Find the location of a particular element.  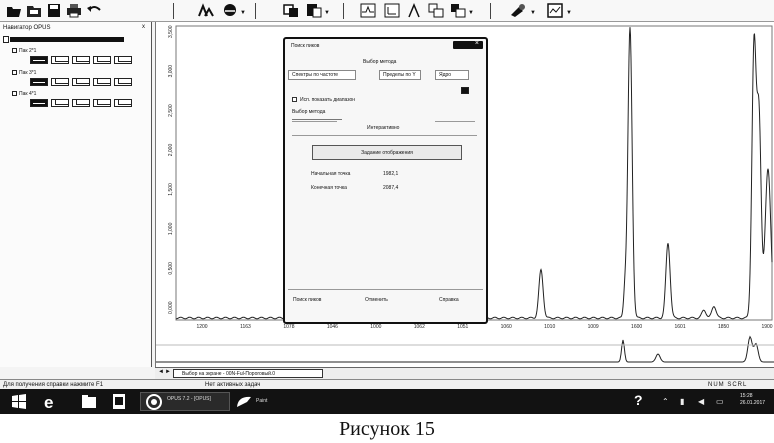

ylimit-tab-select: Пределы по Y is located at coordinates (400, 75).